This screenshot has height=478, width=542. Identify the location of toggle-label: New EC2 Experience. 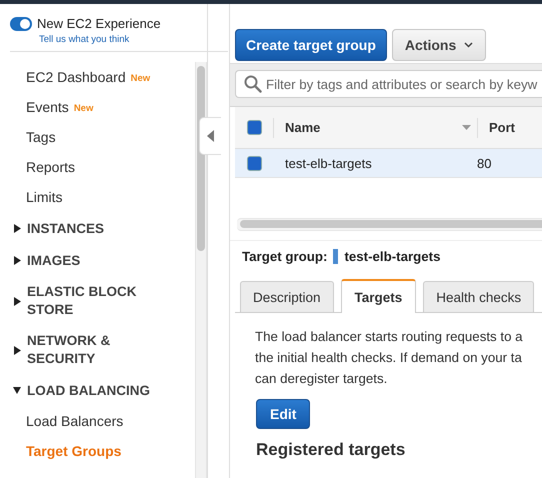
(99, 23).